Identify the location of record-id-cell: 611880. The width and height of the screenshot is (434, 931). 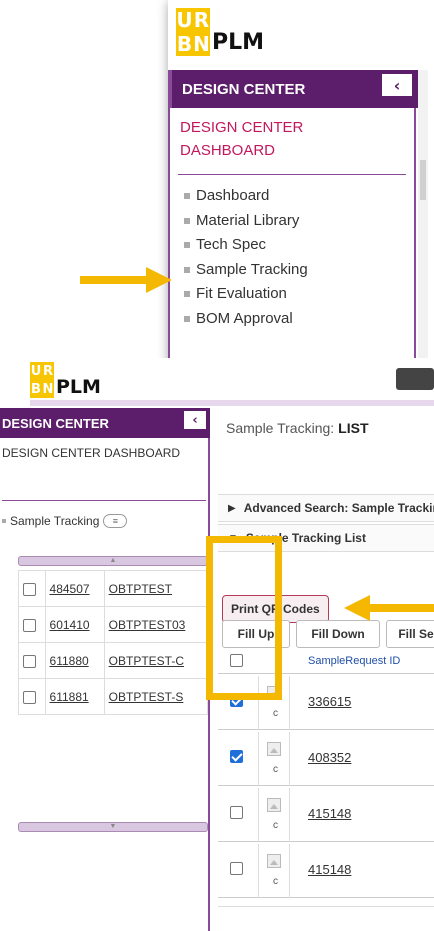
(74, 660).